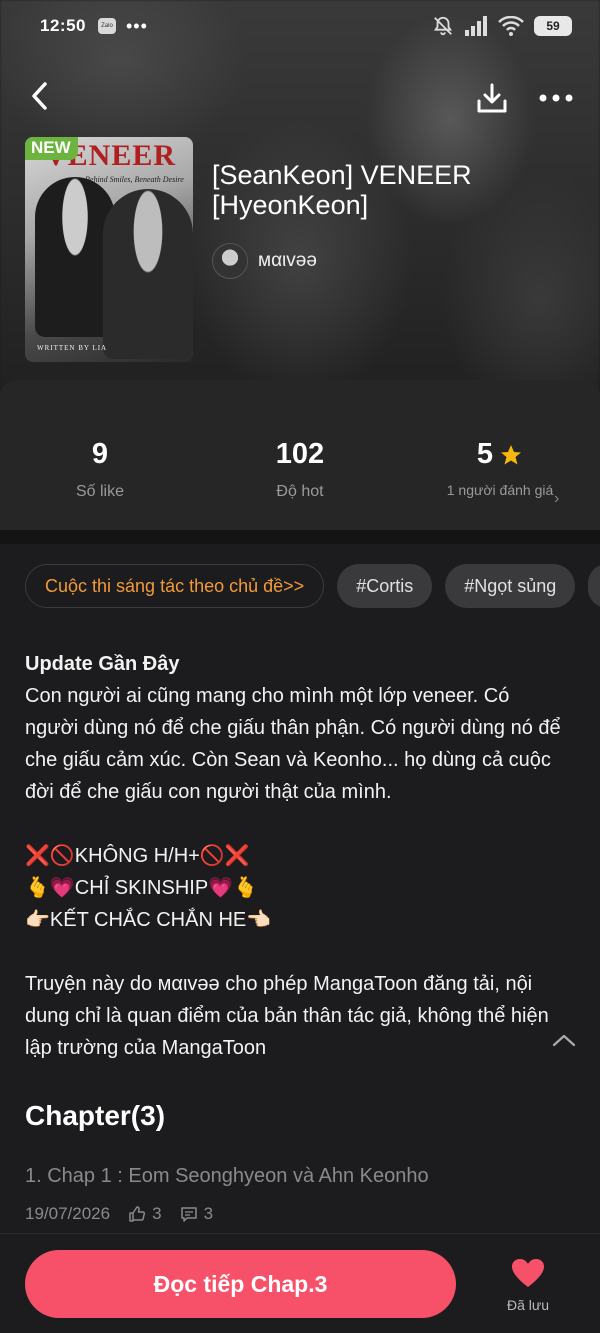 This screenshot has height=1333, width=600. Describe the element at coordinates (300, 537) in the screenshot. I see `section-divider` at that location.